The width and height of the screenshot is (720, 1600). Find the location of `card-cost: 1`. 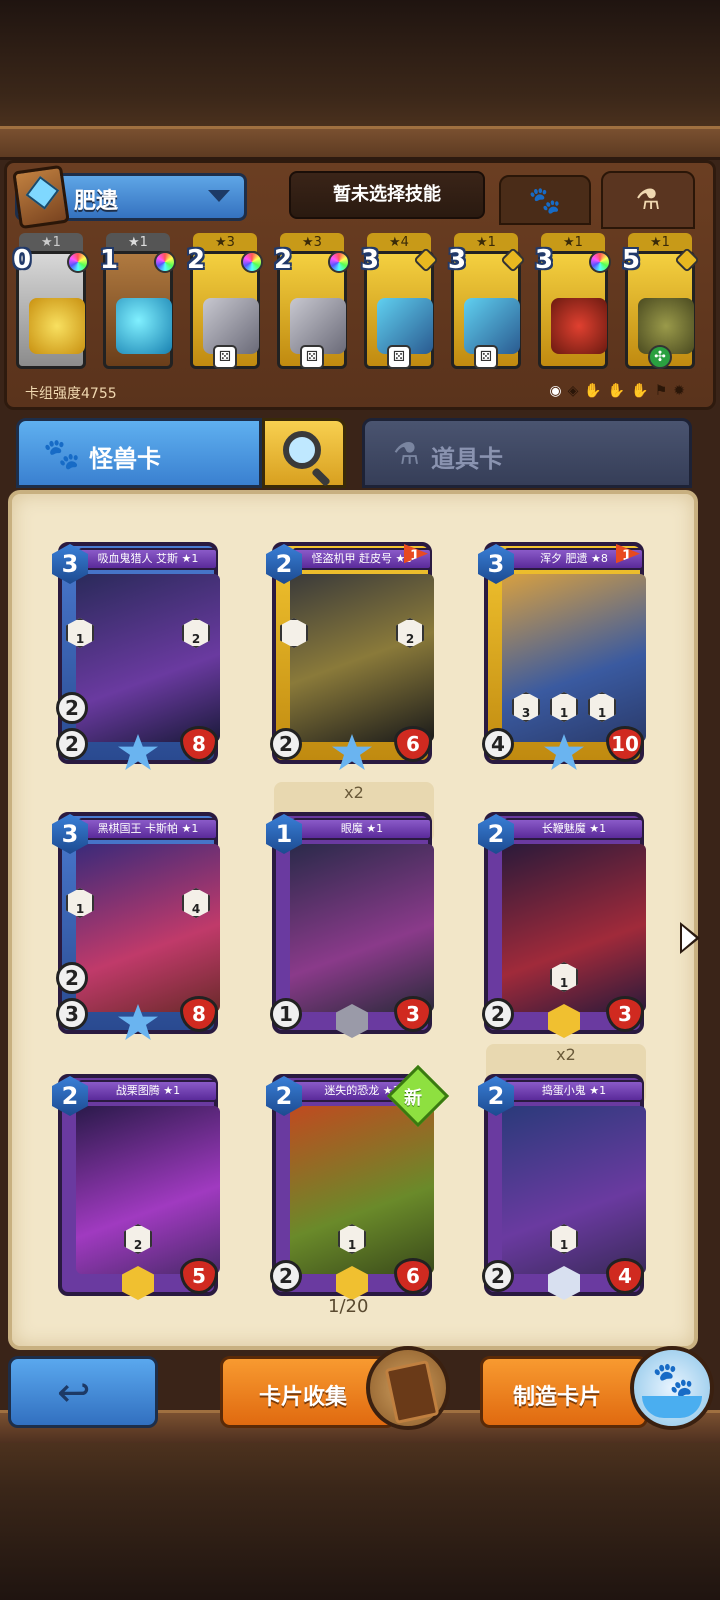

card-cost: 1 is located at coordinates (109, 260).